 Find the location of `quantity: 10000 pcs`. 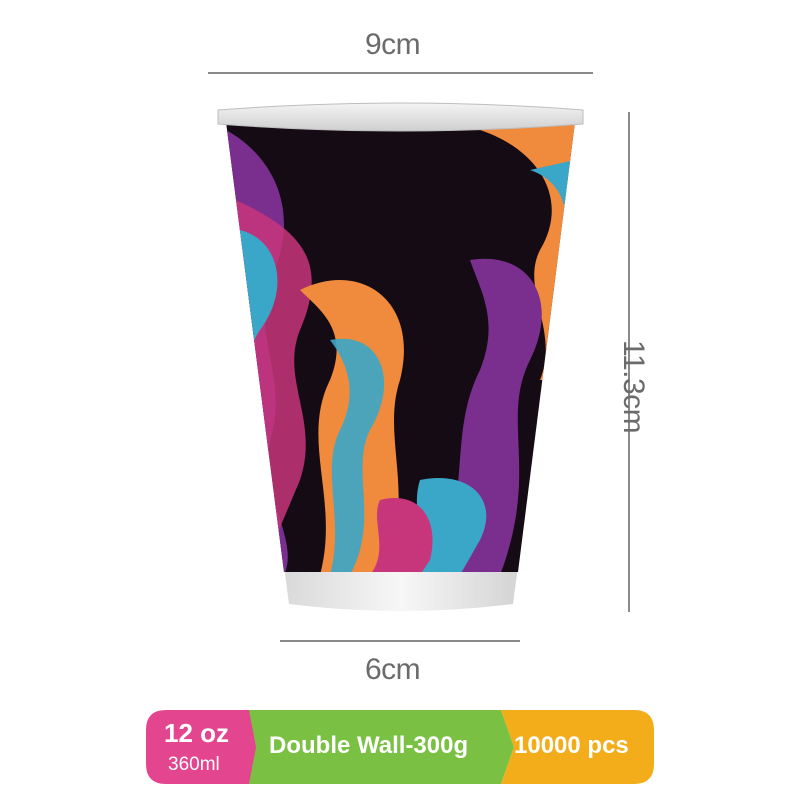

quantity: 10000 pcs is located at coordinates (571, 745).